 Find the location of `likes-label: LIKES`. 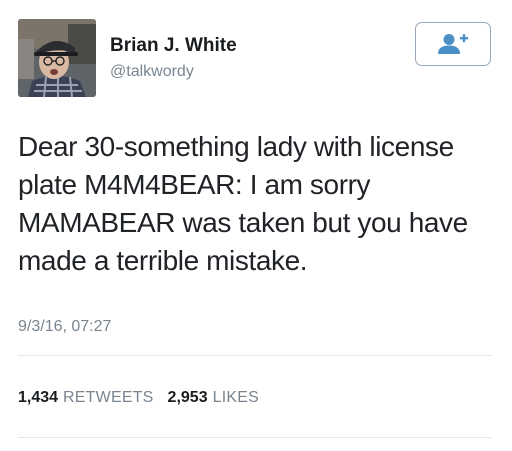

likes-label: LIKES is located at coordinates (235, 397).